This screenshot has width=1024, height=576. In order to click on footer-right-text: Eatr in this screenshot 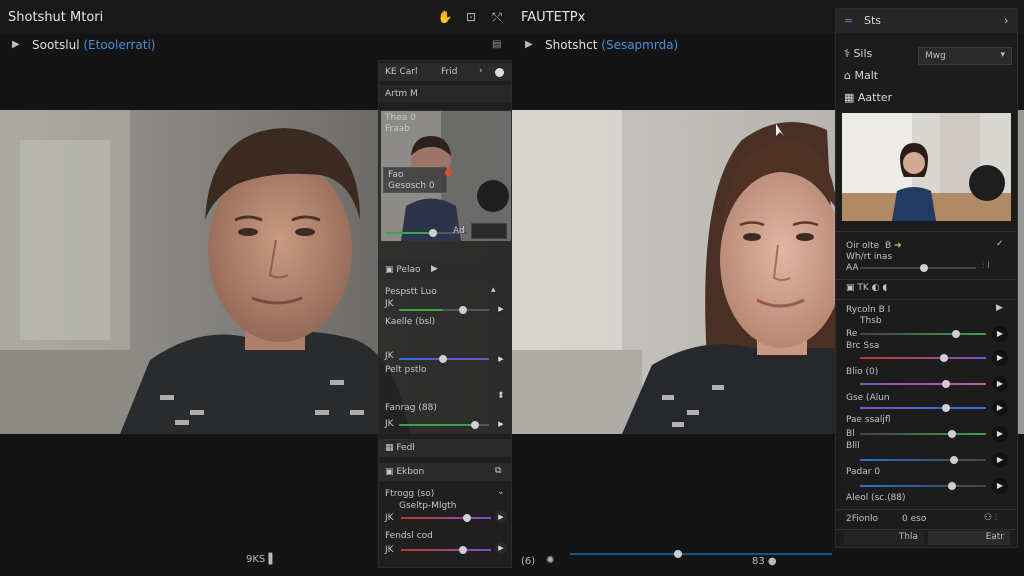, I will do `click(994, 537)`.